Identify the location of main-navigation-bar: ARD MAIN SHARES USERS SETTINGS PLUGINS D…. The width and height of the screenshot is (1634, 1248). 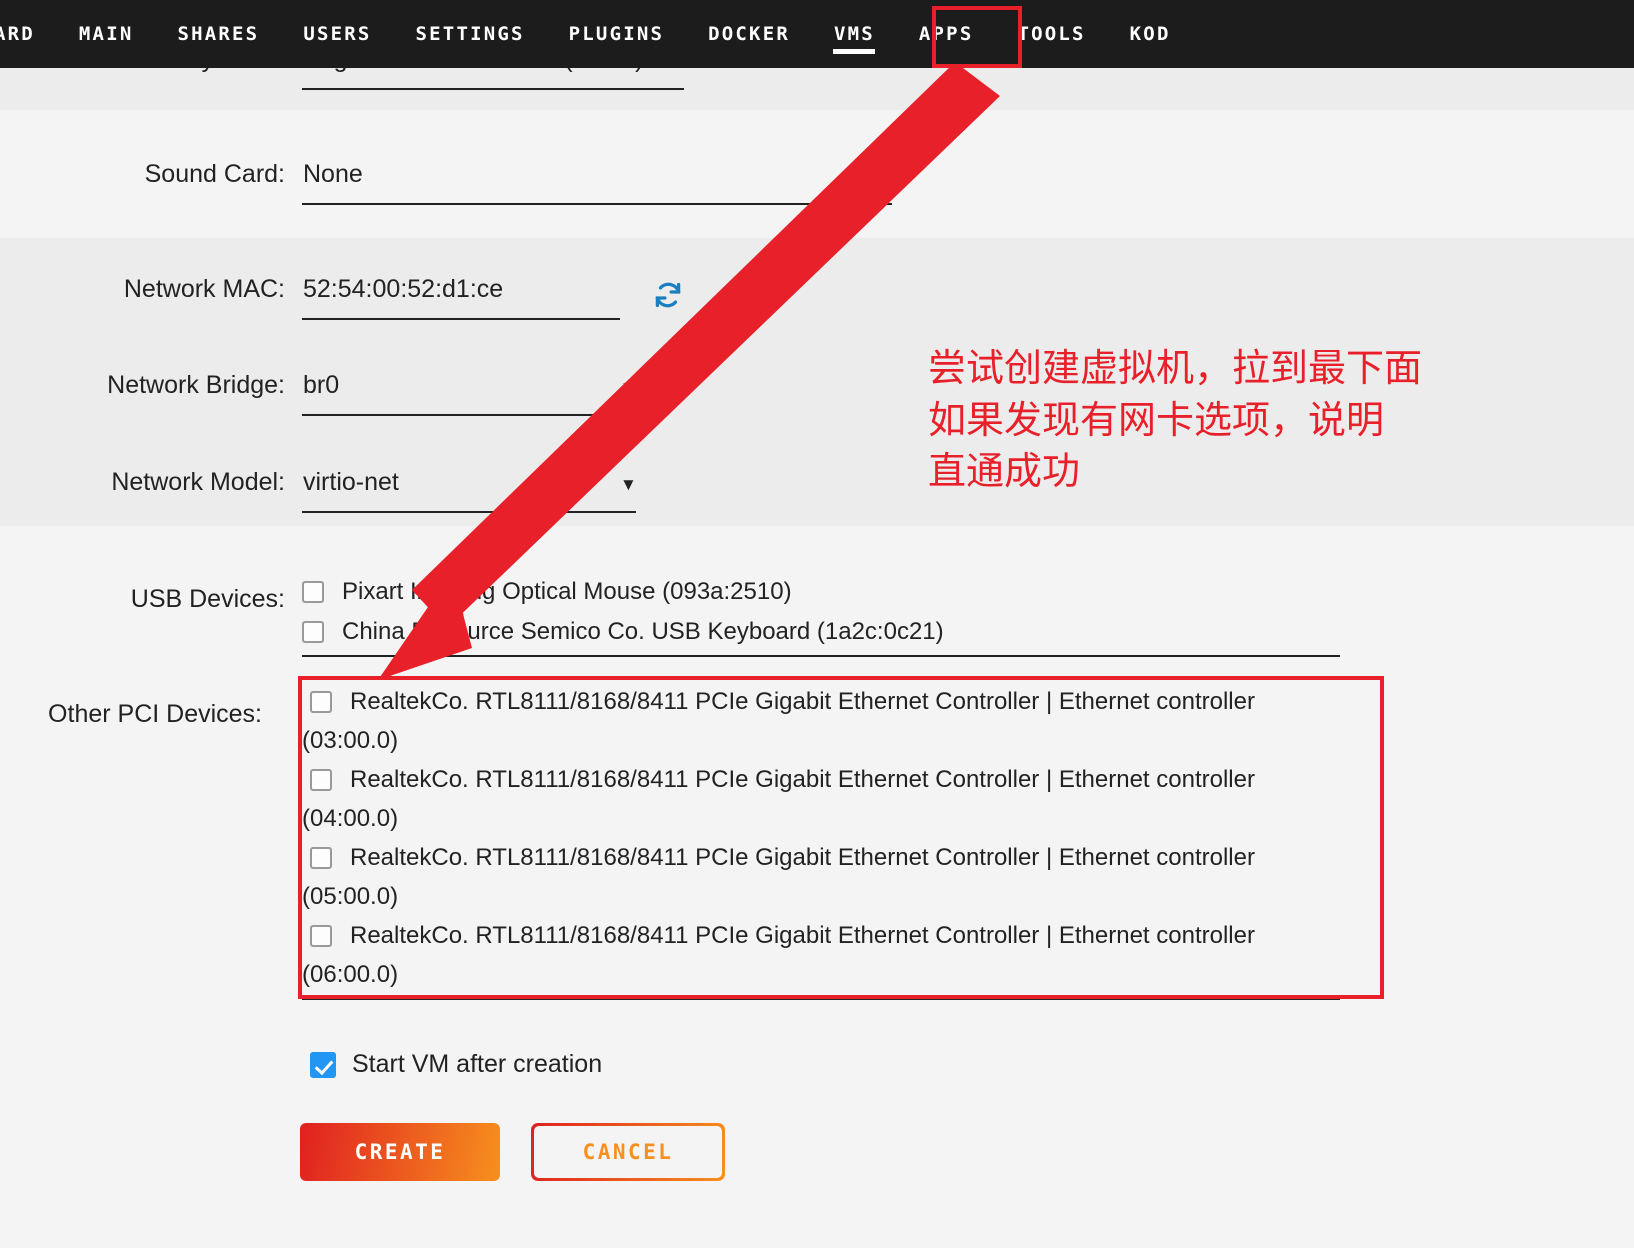
(817, 34).